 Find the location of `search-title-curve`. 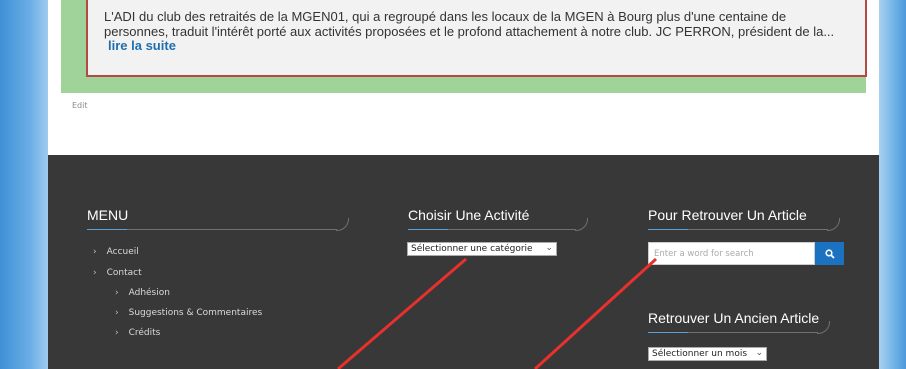

search-title-curve is located at coordinates (833, 224).